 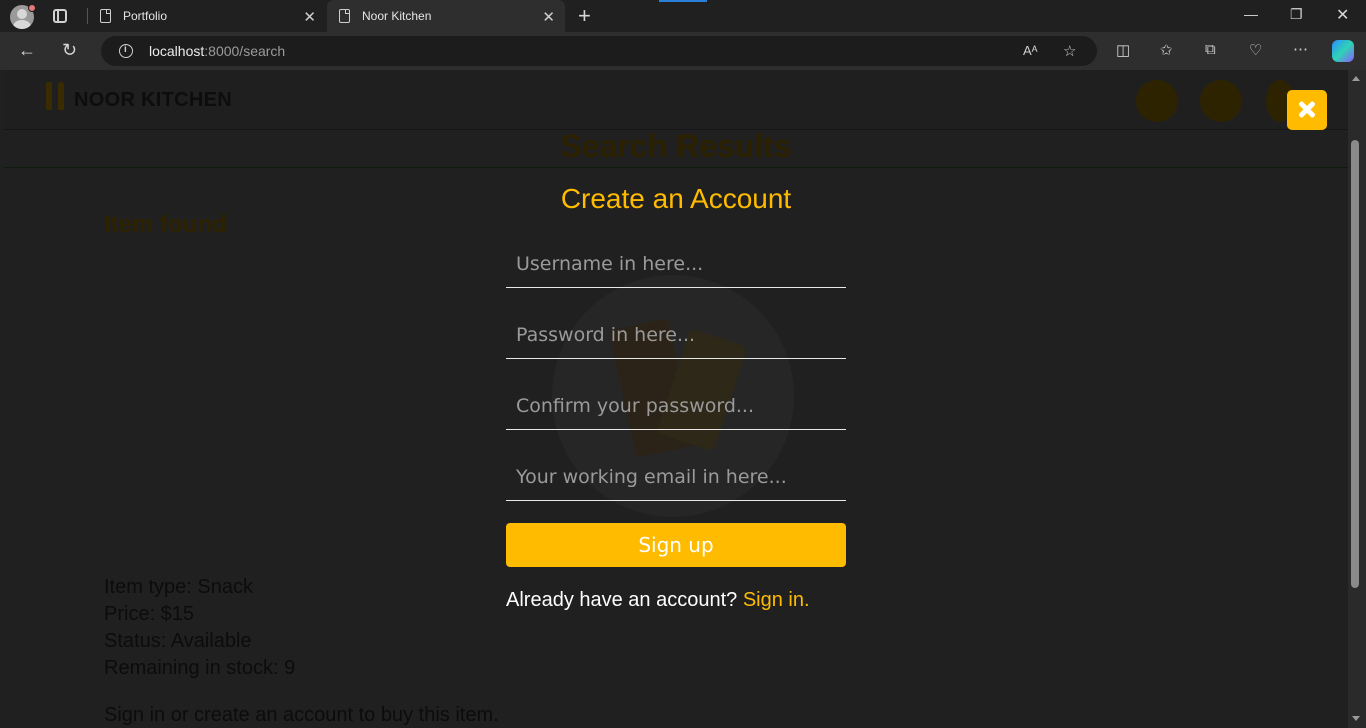 I want to click on tab-title: Portfolio, so click(x=145, y=16).